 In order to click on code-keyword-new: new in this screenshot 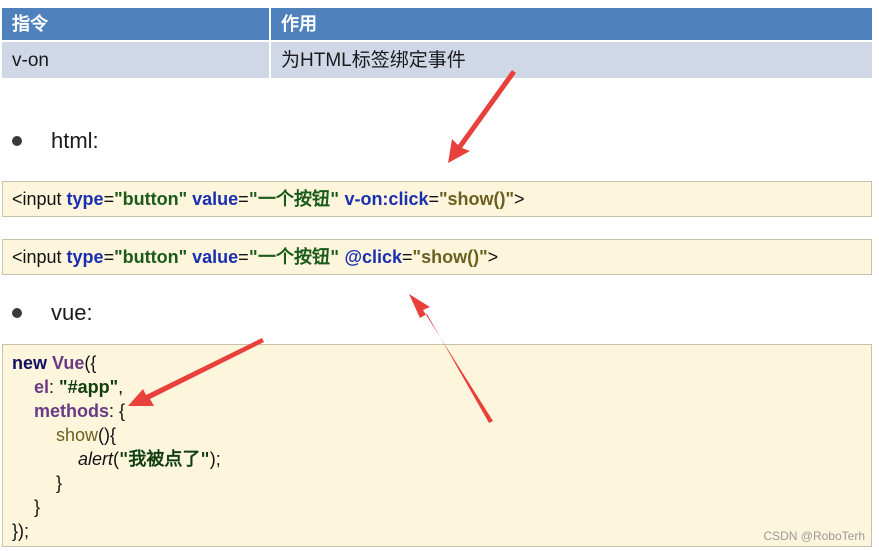, I will do `click(32, 363)`.